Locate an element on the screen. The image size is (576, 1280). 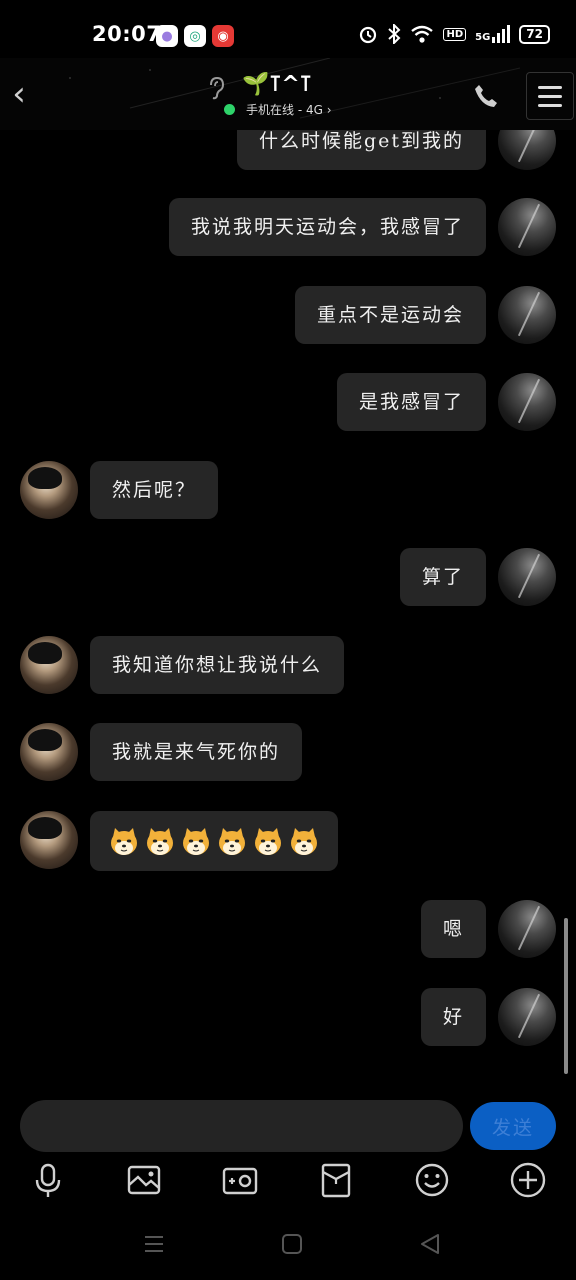
received-message-bubble: 我知道你想让我说什么 is located at coordinates (217, 665).